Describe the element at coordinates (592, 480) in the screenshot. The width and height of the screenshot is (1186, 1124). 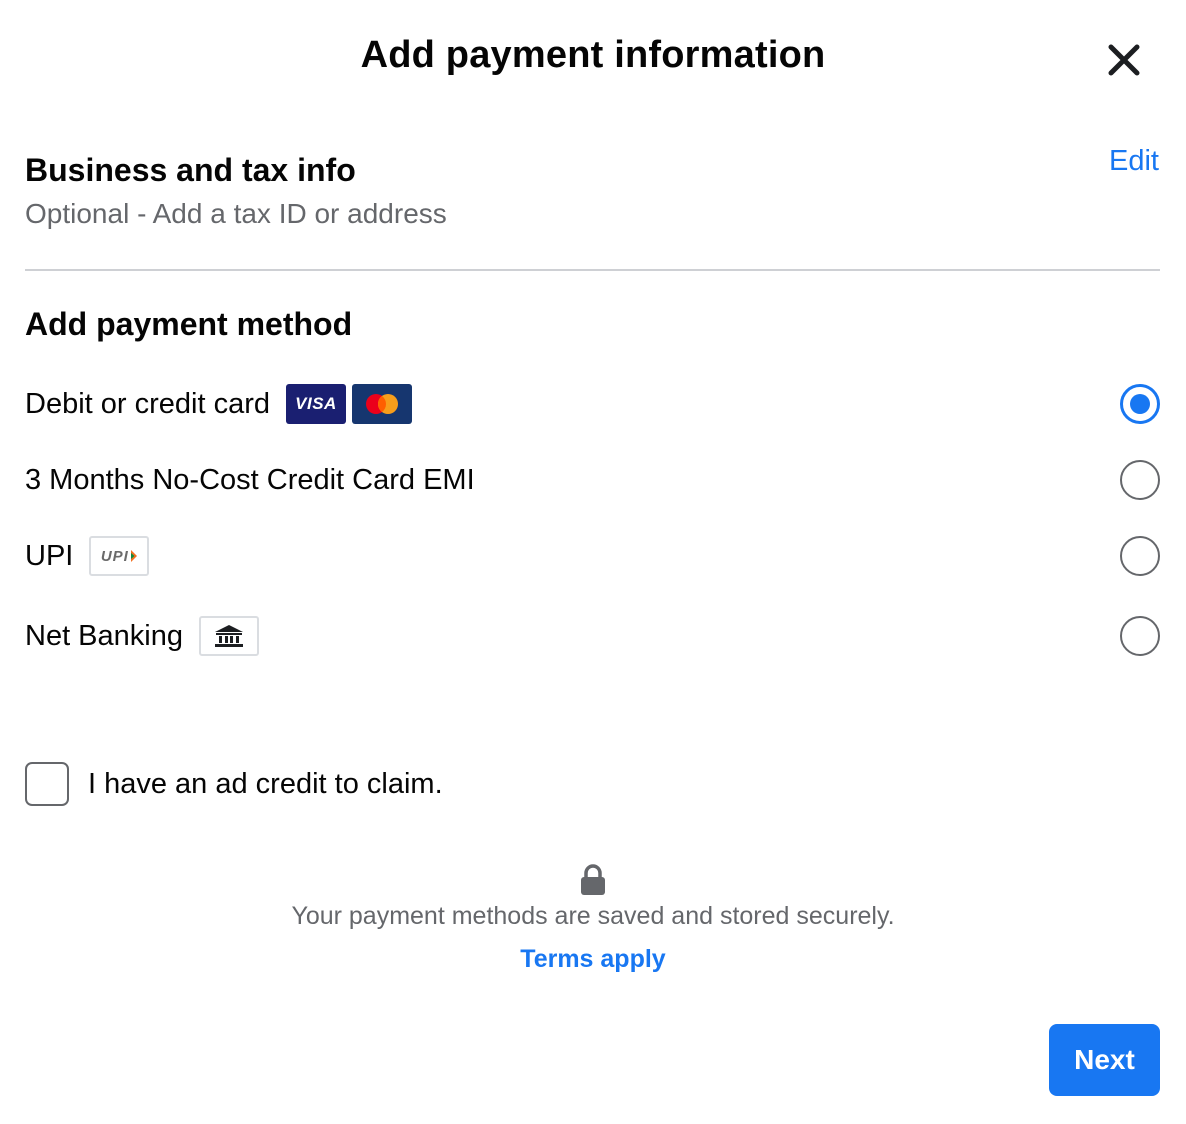
I see `payment-option-emi: 3 Months No-Cost Credit Card EMI` at that location.